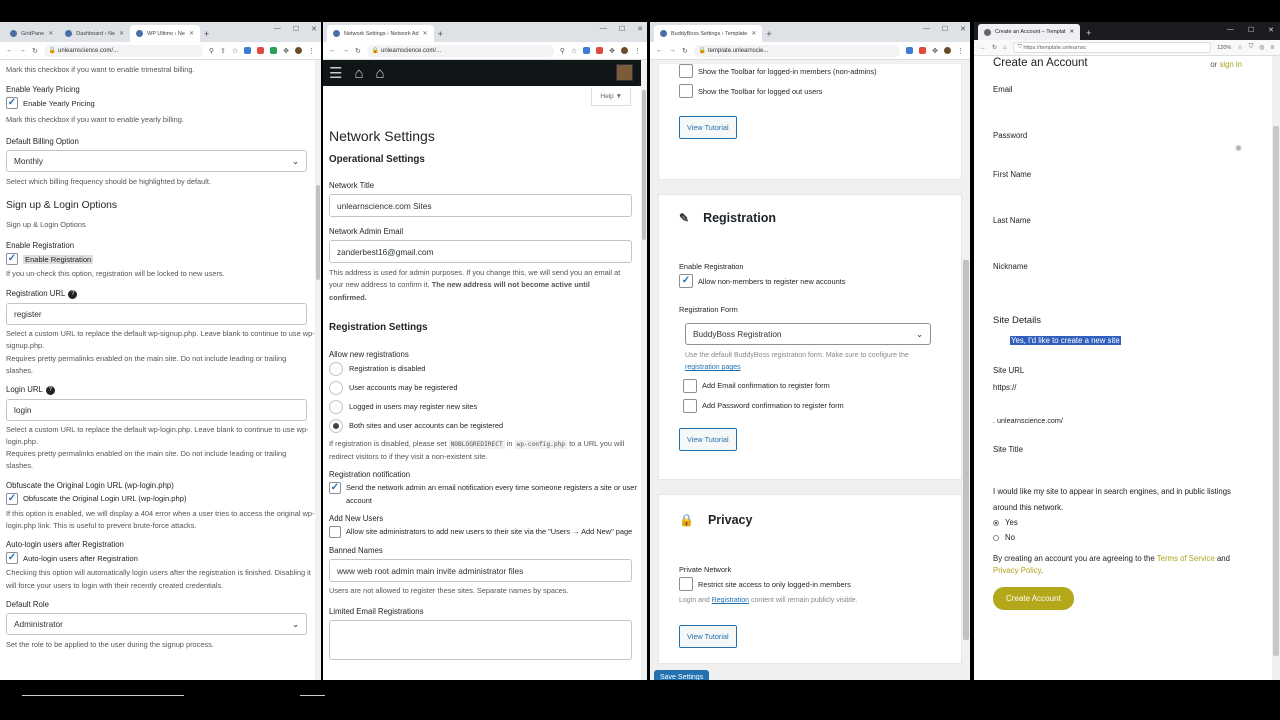  What do you see at coordinates (812, 385) in the screenshot?
I see `email-confirmation-row: Add Email confirmation to register form` at bounding box center [812, 385].